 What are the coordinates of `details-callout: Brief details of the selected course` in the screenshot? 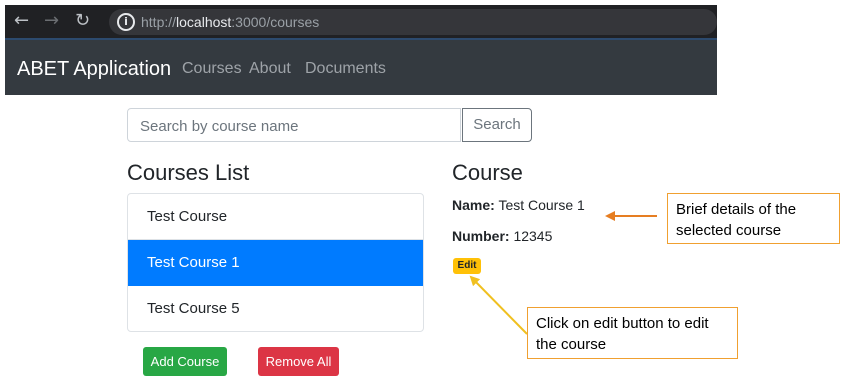 It's located at (753, 218).